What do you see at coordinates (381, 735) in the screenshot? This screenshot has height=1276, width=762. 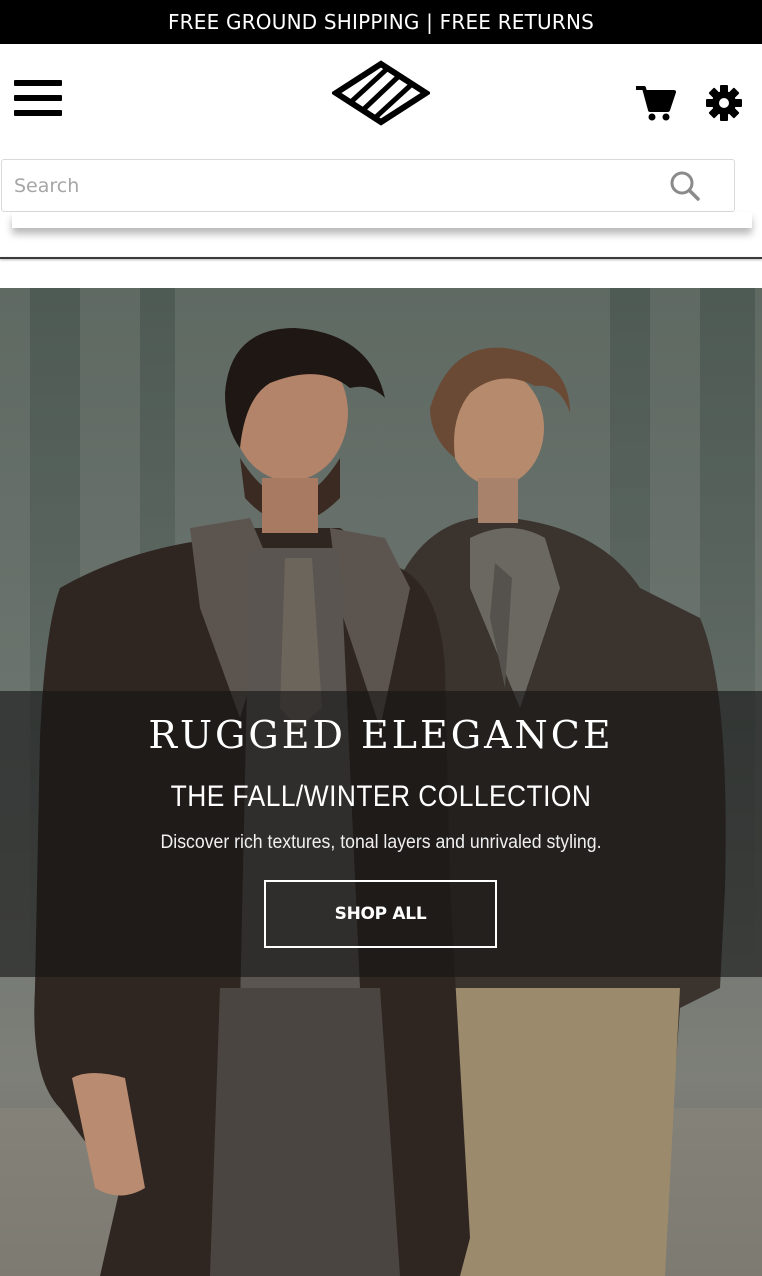 I see `hero-title: RUGGED ELEGANCE` at bounding box center [381, 735].